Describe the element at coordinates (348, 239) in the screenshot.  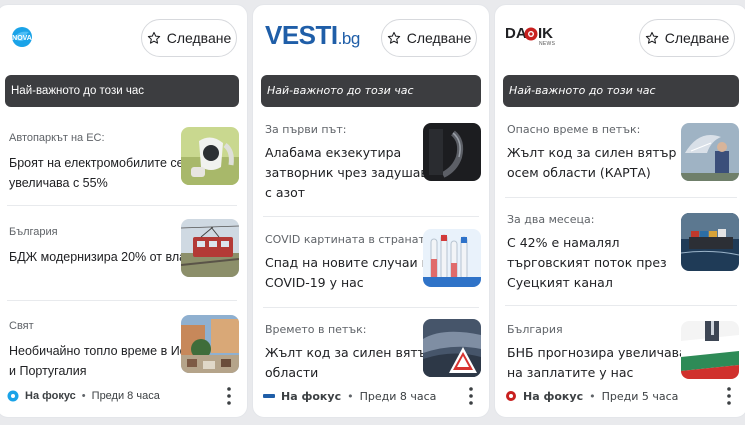
I see `news-category: COVID картината в страната` at that location.